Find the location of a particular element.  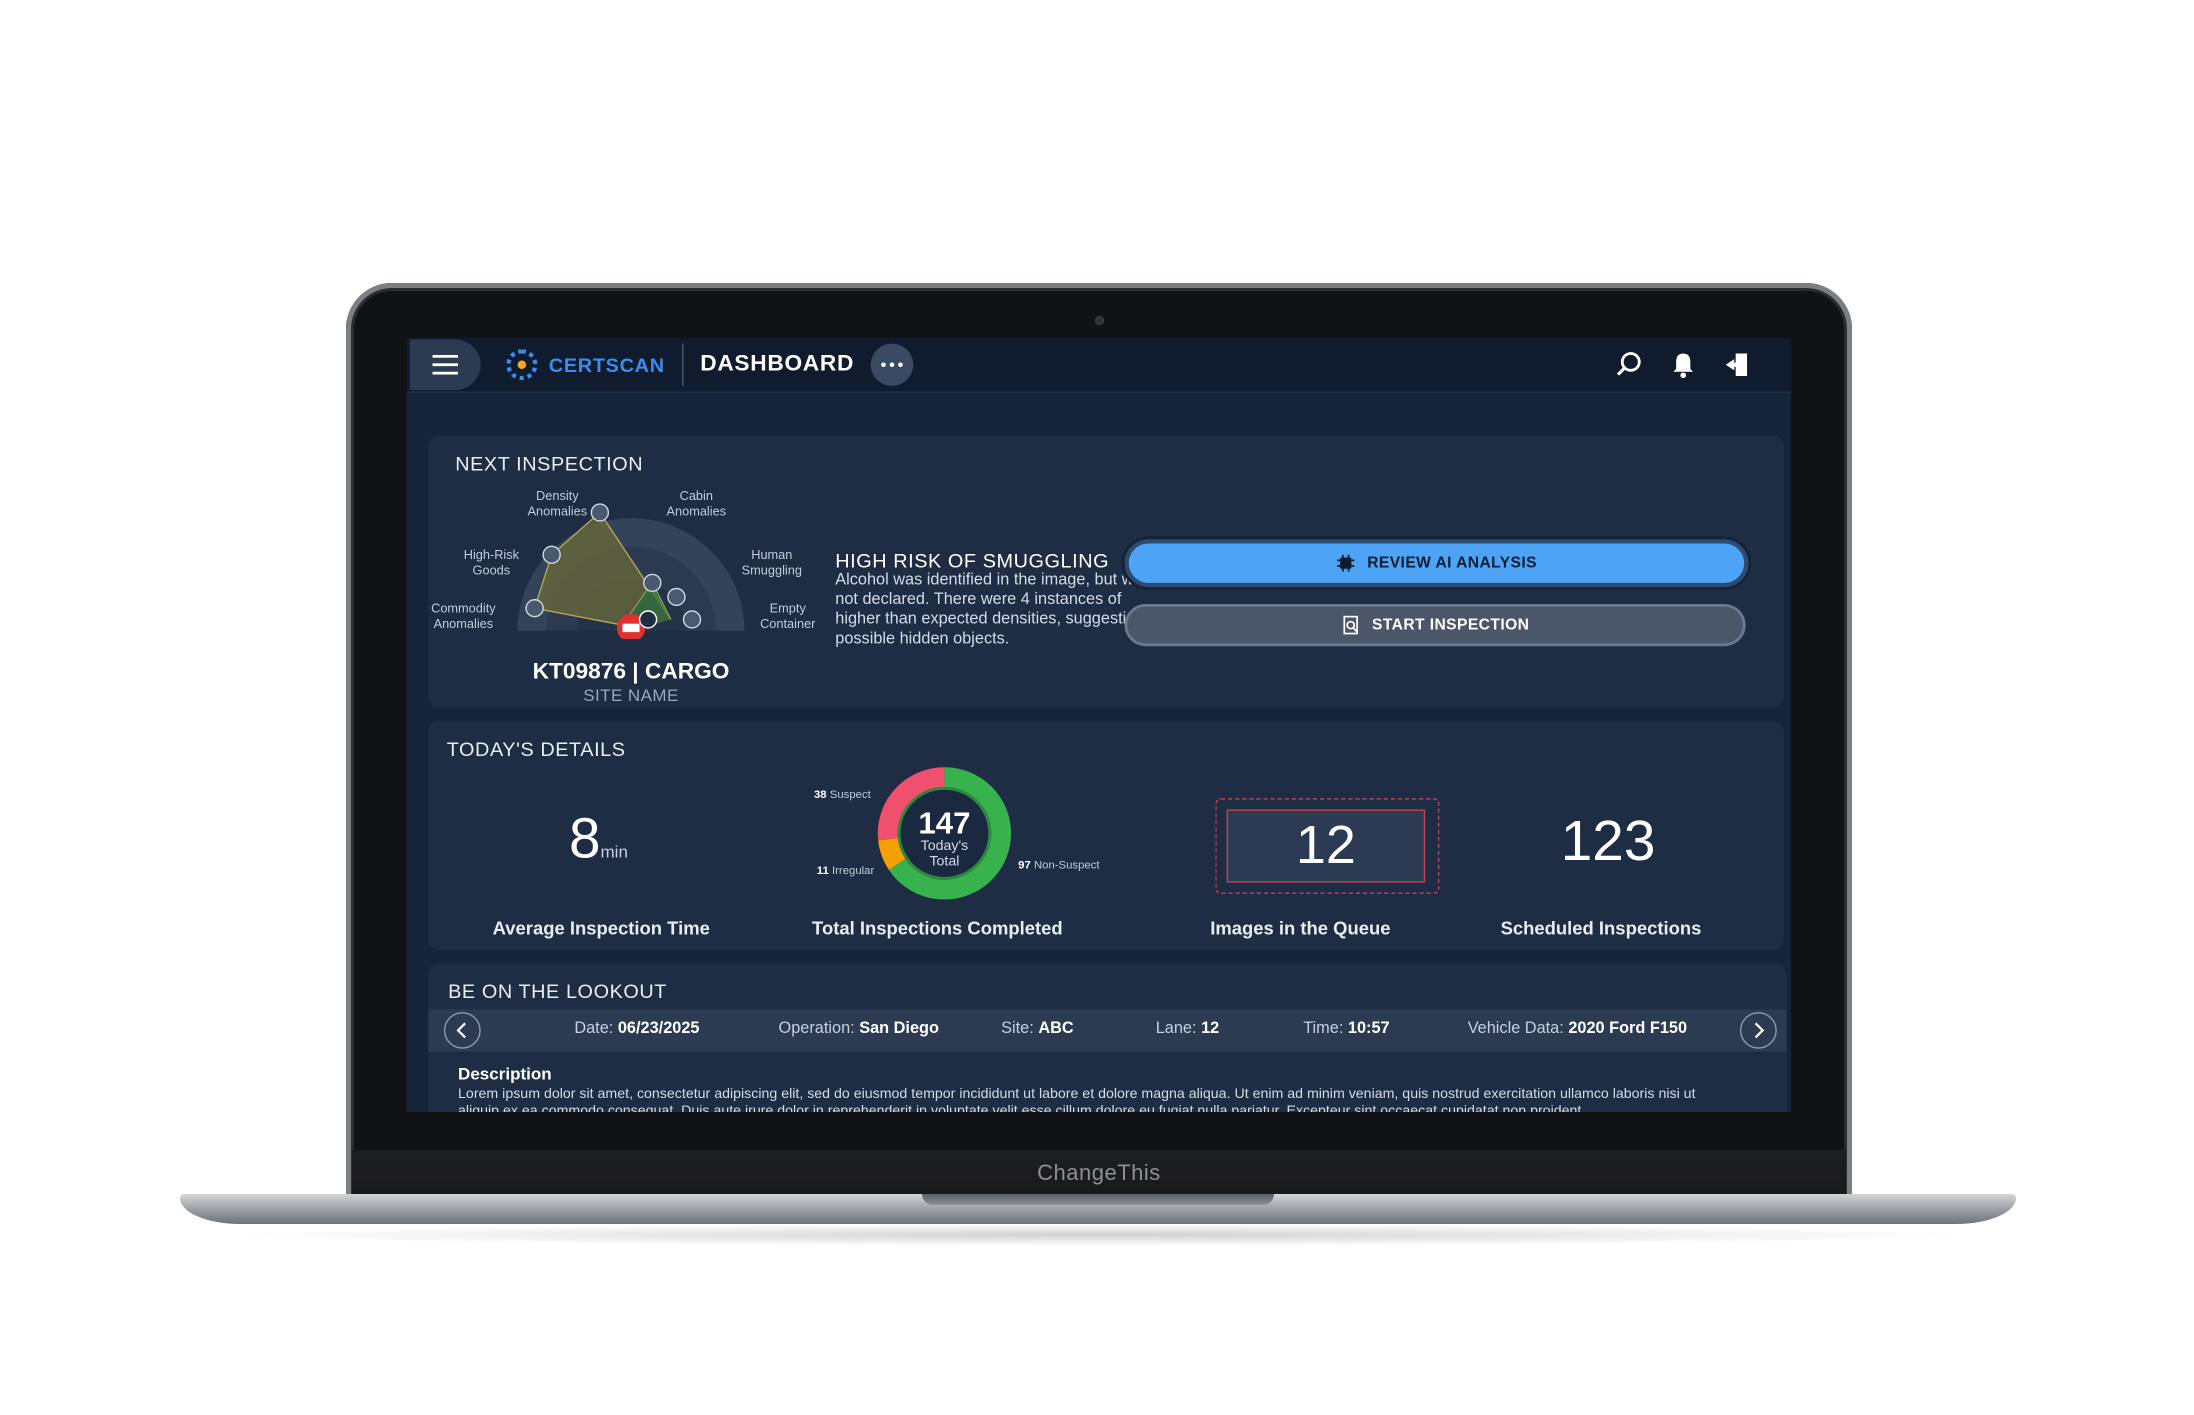

operation-label: Operation: is located at coordinates (816, 1029).